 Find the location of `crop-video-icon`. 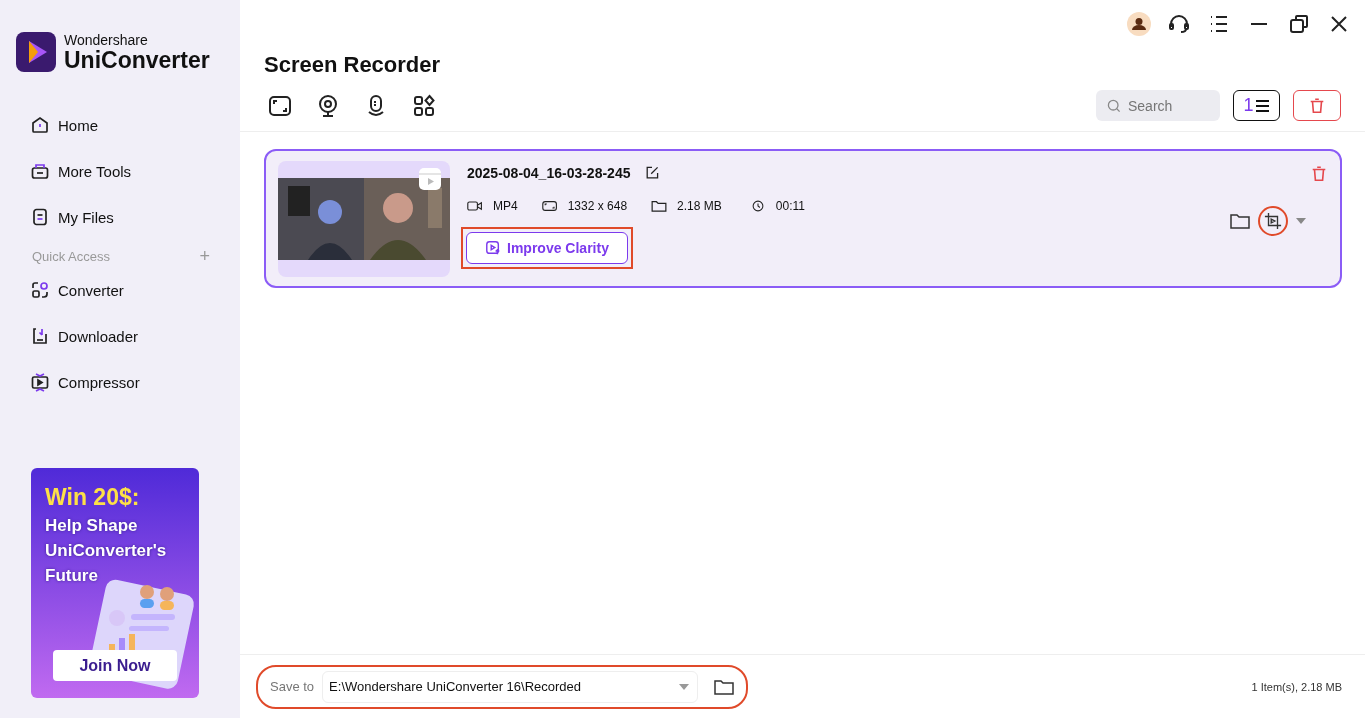

crop-video-icon is located at coordinates (1273, 221).